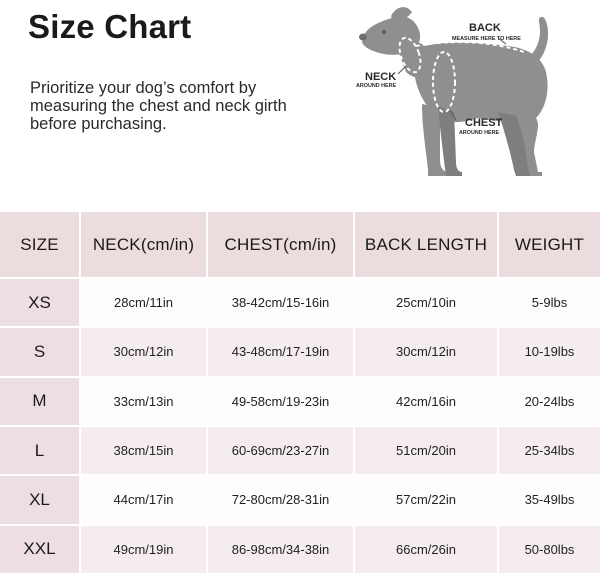  I want to click on weight-cell: 5-9lbs, so click(549, 303).